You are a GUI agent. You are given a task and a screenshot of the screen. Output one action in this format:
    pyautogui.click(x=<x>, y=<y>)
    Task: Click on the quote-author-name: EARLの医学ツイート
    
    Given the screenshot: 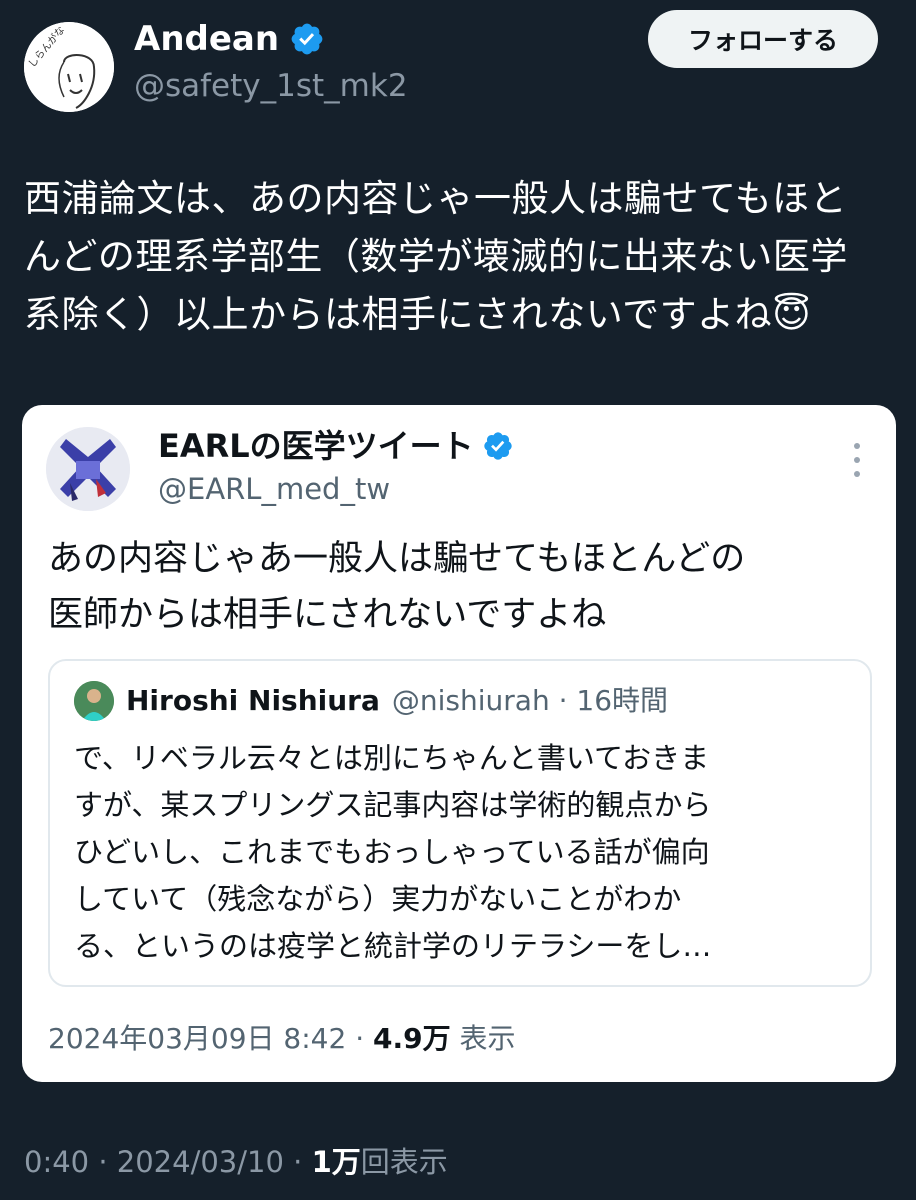 What is the action you would take?
    pyautogui.click(x=336, y=446)
    